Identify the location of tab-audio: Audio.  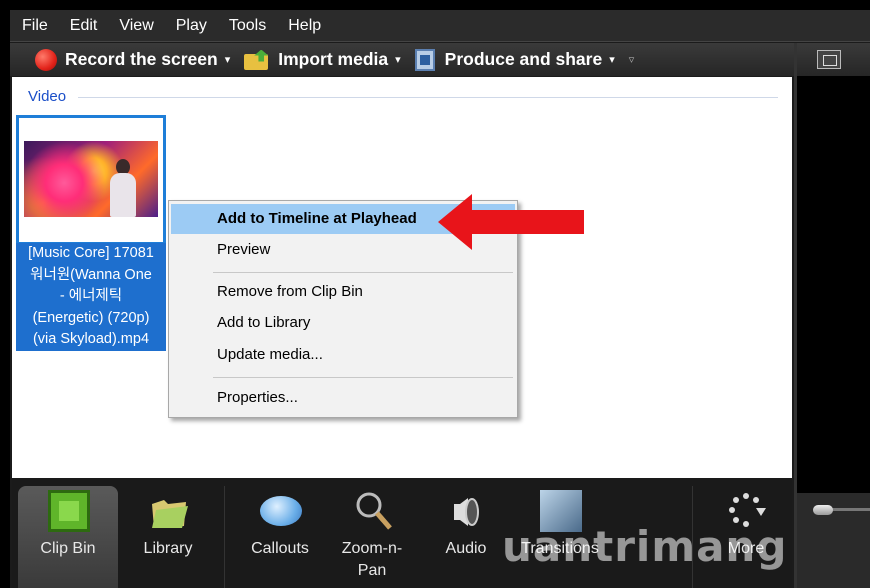
(466, 537).